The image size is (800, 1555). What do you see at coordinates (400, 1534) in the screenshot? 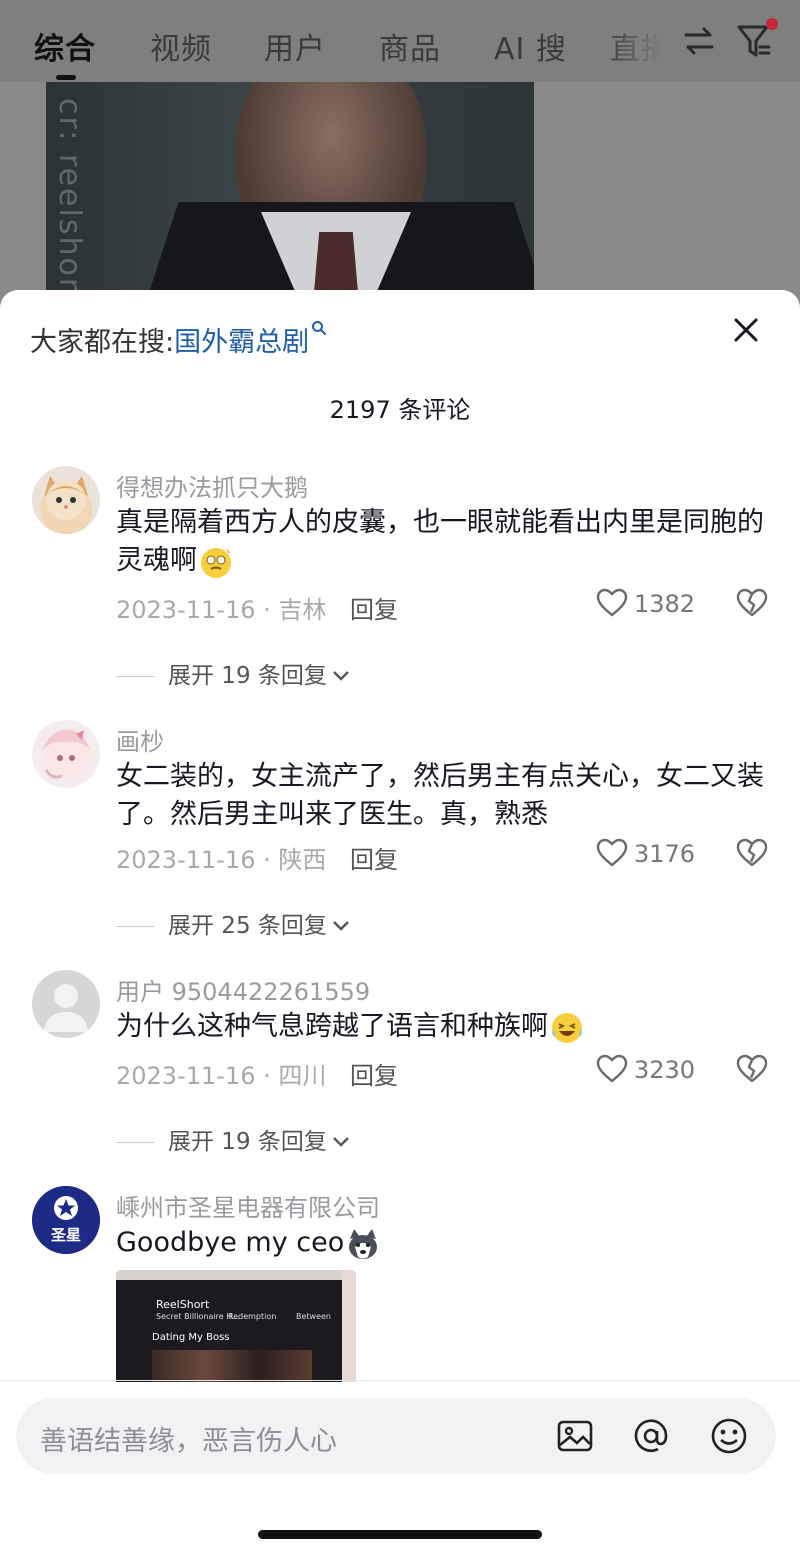
I see `home-indicator` at bounding box center [400, 1534].